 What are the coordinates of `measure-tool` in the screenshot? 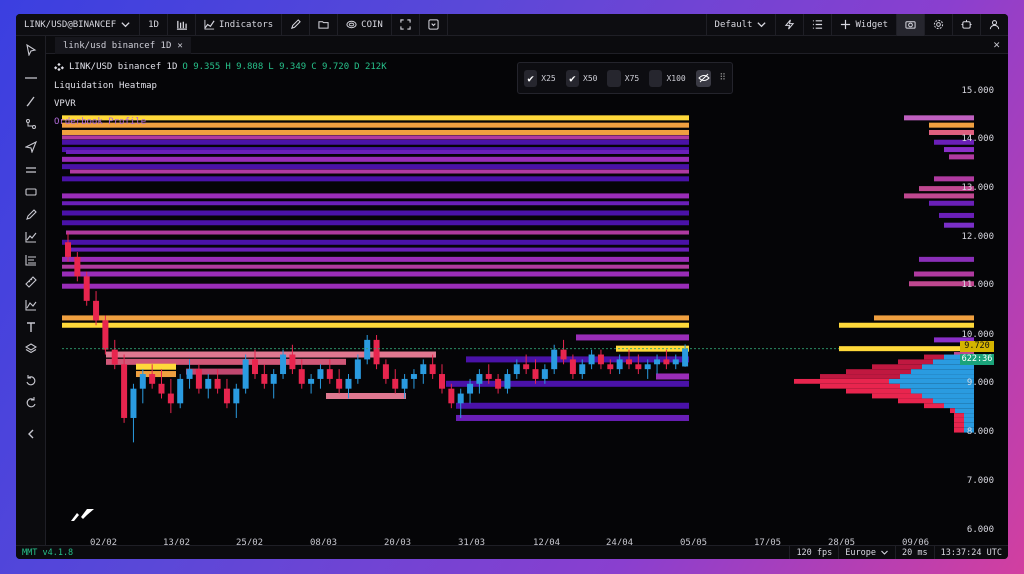 It's located at (31, 282).